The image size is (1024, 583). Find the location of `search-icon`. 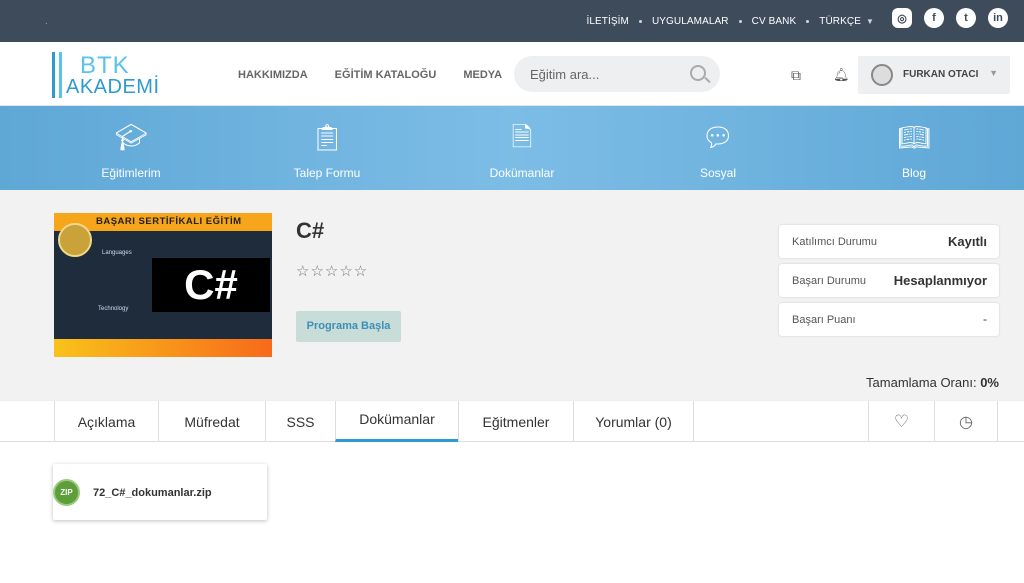

search-icon is located at coordinates (698, 73).